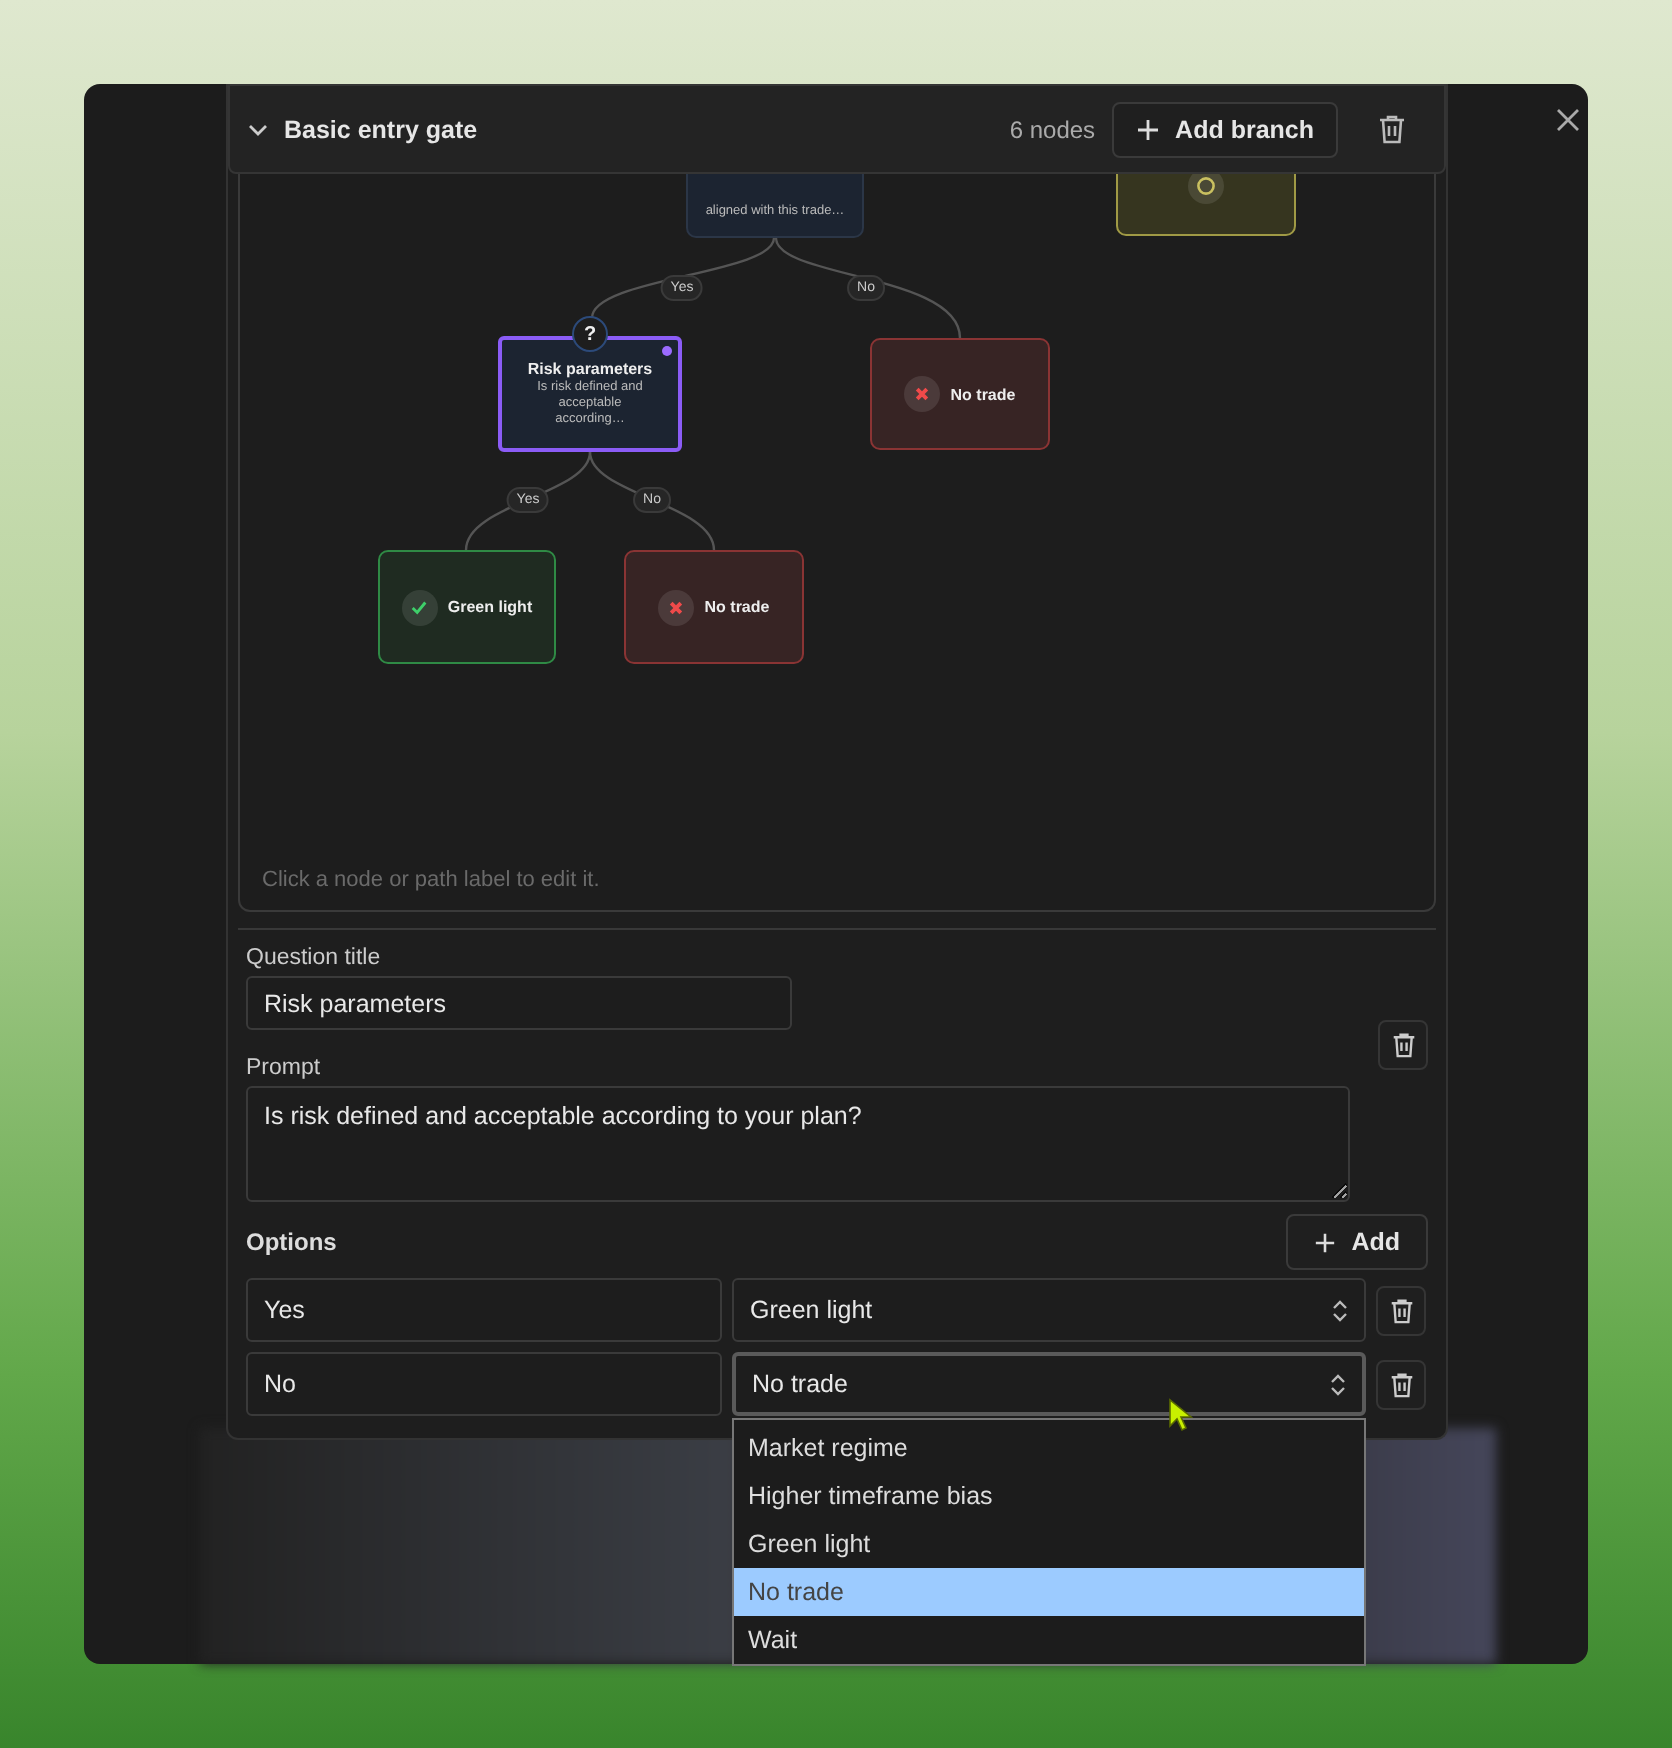 The image size is (1672, 1748). What do you see at coordinates (1182, 1416) in the screenshot?
I see `cursor-icon` at bounding box center [1182, 1416].